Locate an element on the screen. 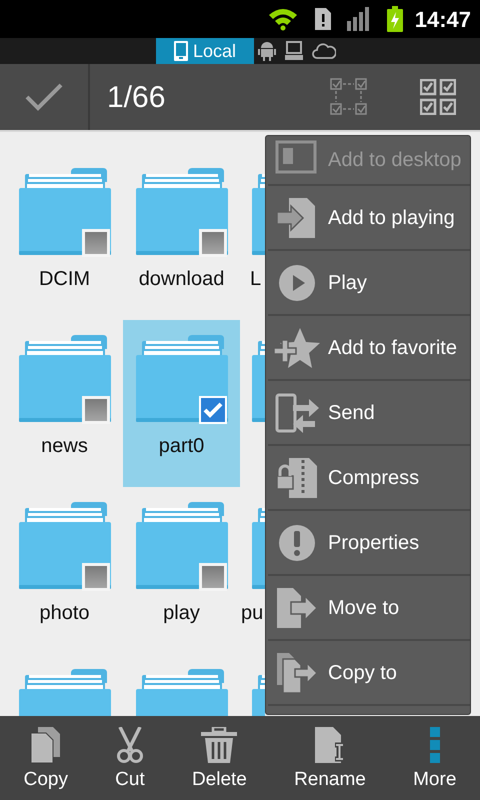 This screenshot has width=480, height=800. menu-item: Add to playing is located at coordinates (369, 218).